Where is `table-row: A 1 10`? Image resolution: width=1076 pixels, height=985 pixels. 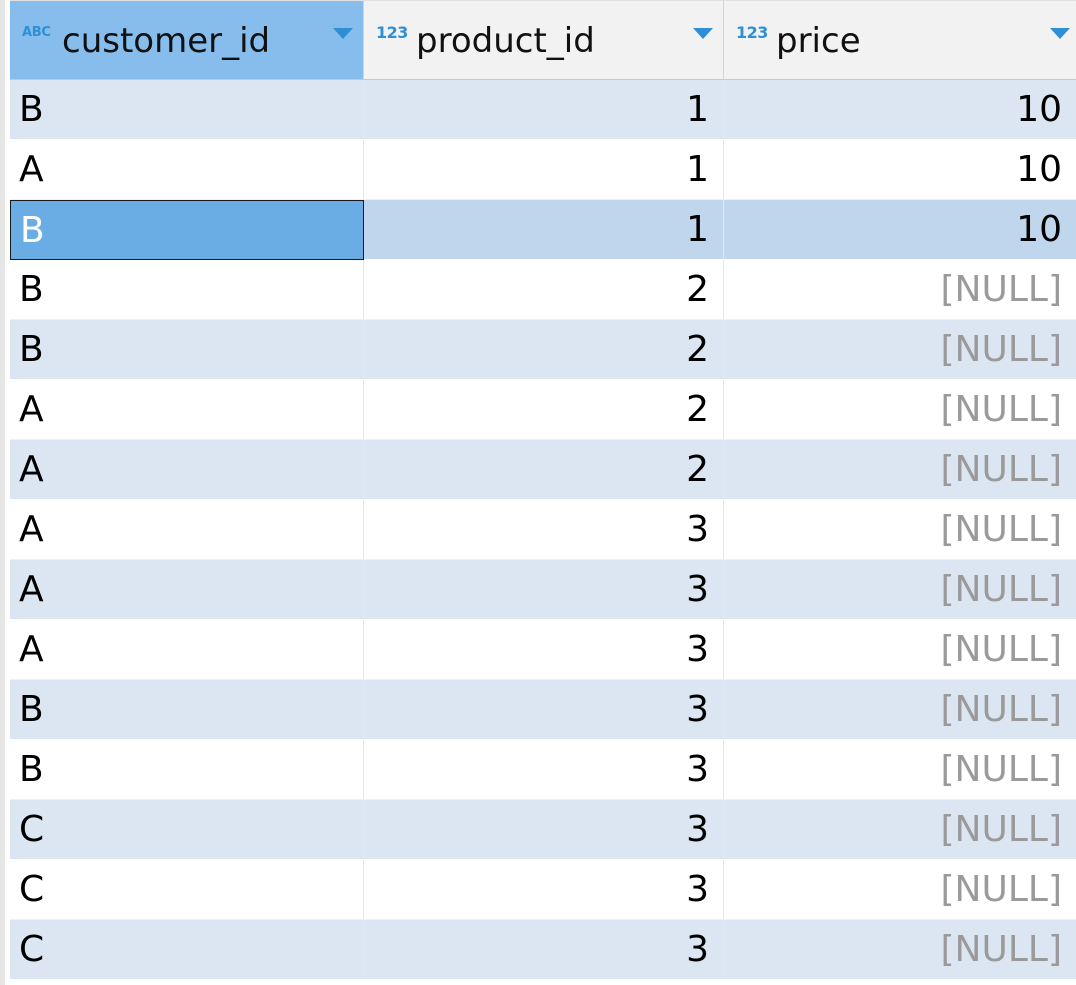 table-row: A 1 10 is located at coordinates (543, 170).